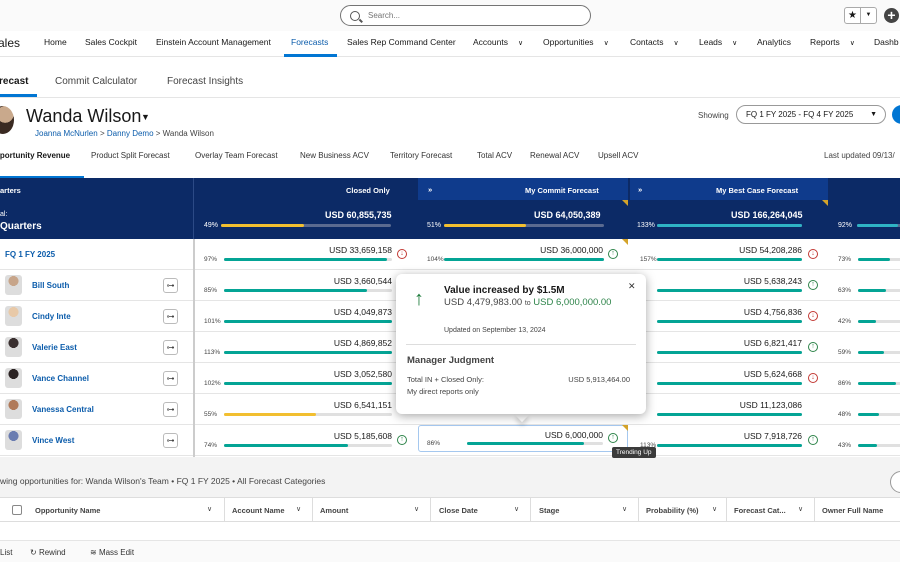  What do you see at coordinates (347, 436) in the screenshot?
I see `cell-amount: USD 5,185,608` at bounding box center [347, 436].